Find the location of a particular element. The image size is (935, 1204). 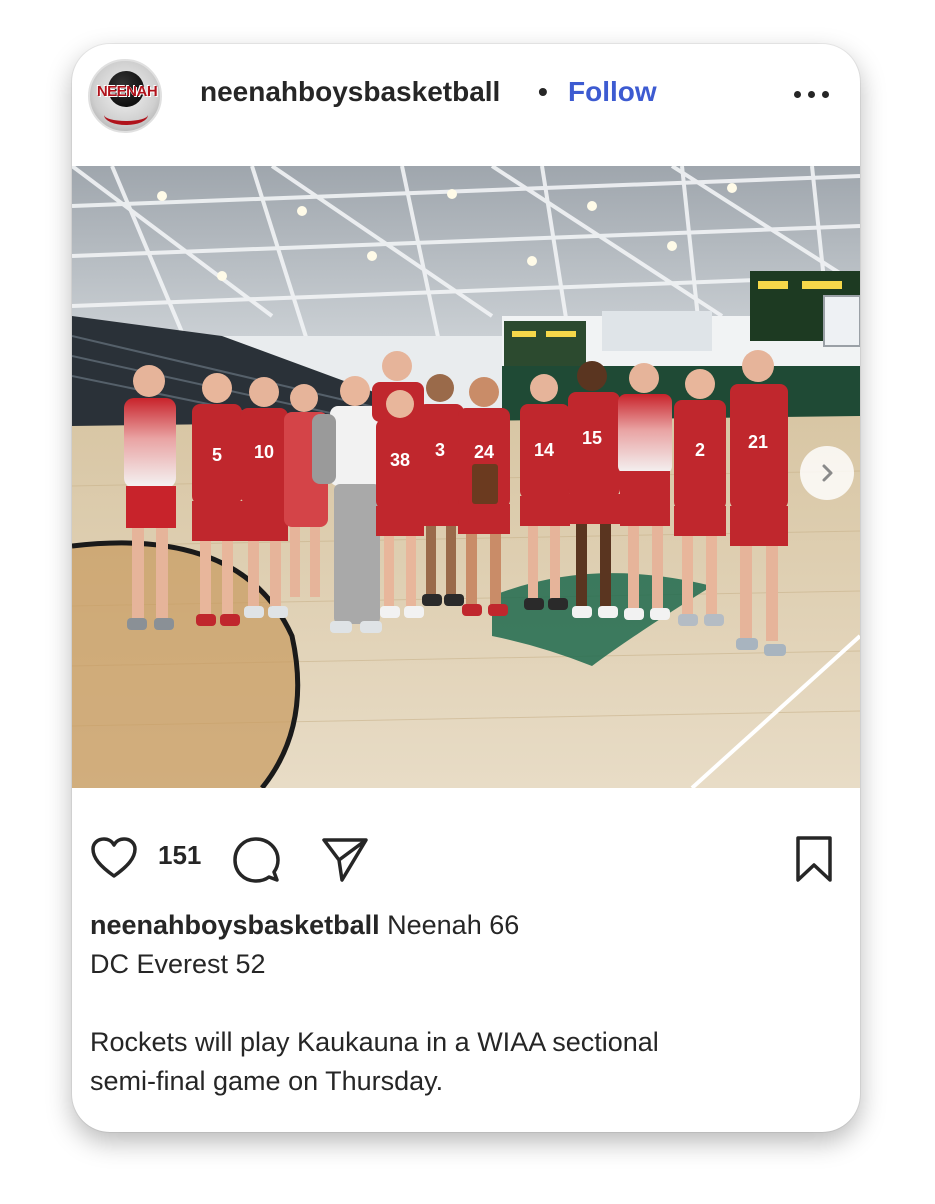

carousel-next-button is located at coordinates (827, 473).